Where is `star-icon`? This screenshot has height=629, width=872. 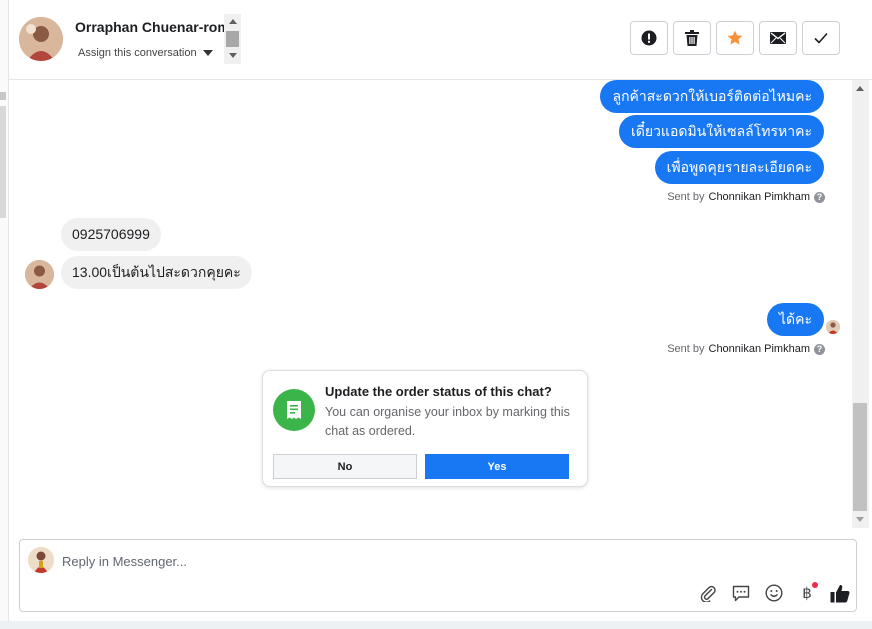
star-icon is located at coordinates (735, 37).